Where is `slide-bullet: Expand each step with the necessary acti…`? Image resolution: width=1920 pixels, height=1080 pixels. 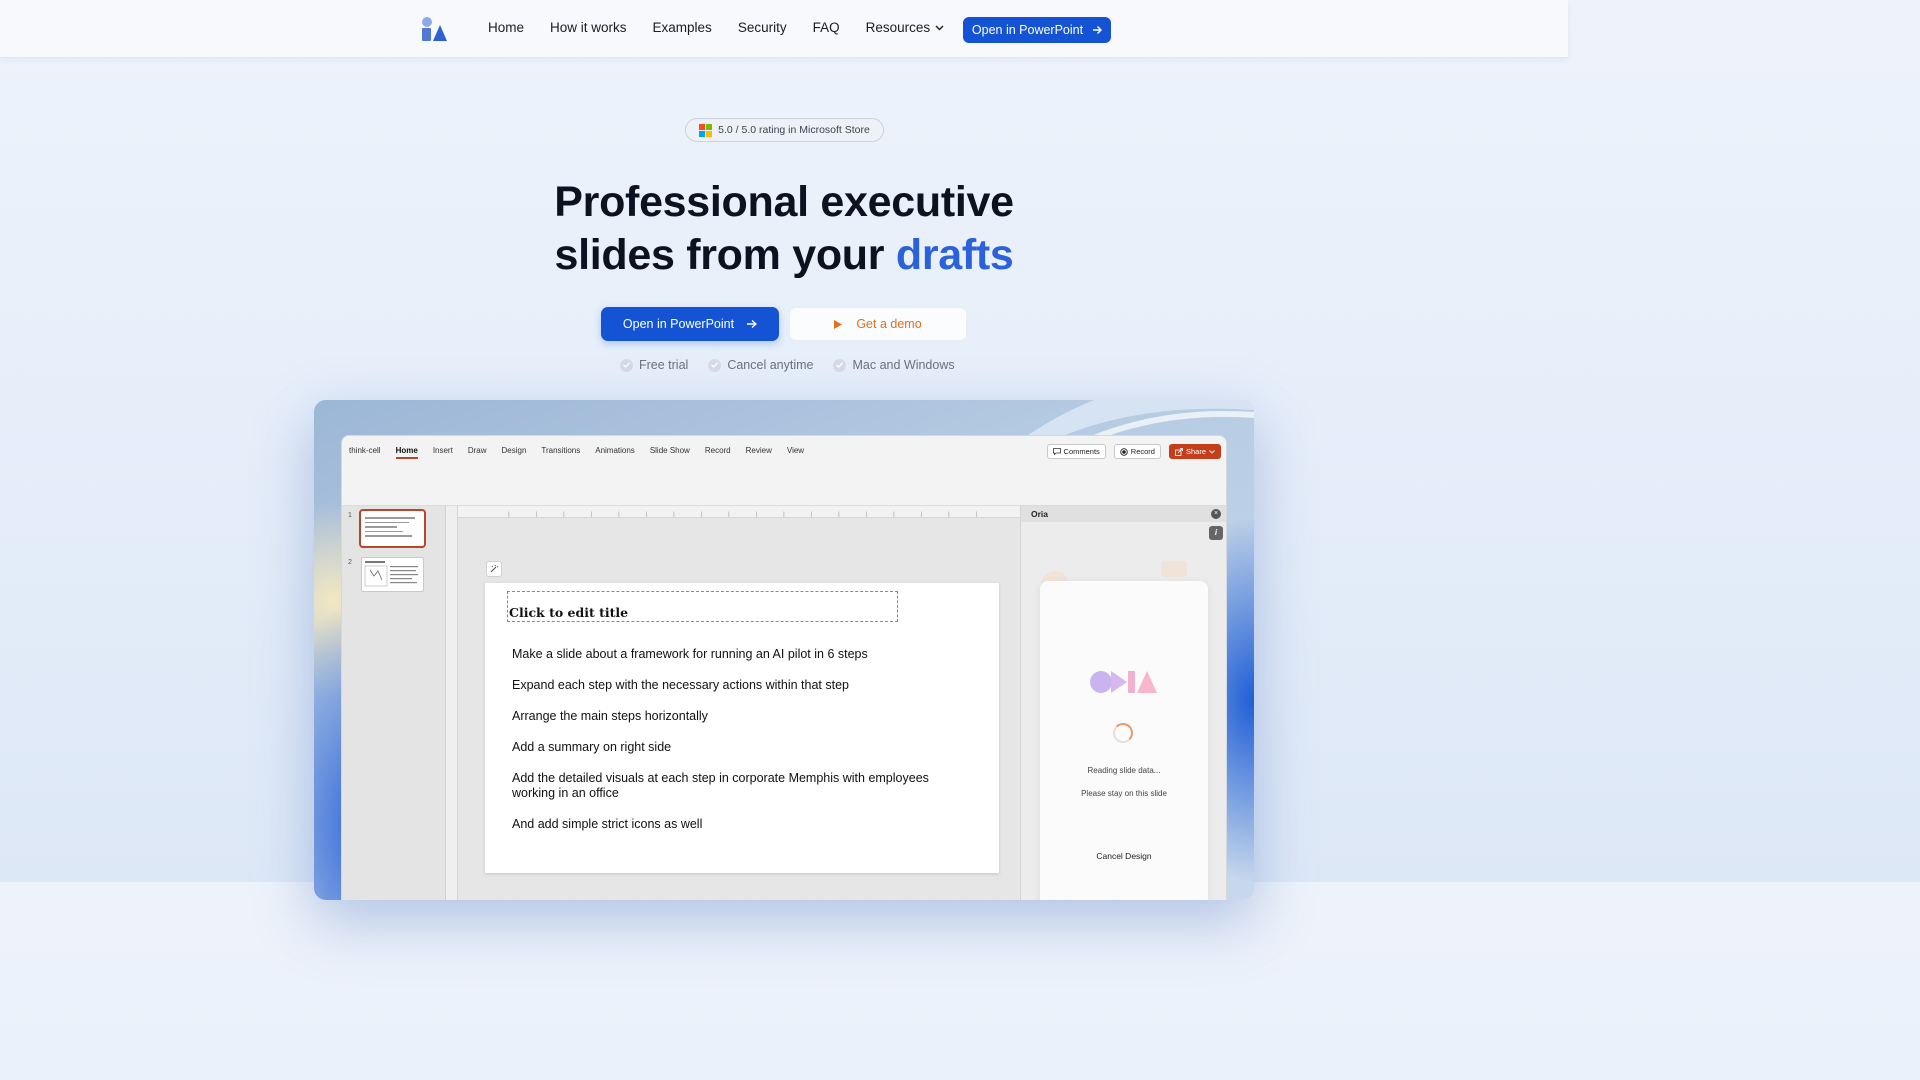 slide-bullet: Expand each step with the necessary acti… is located at coordinates (680, 685).